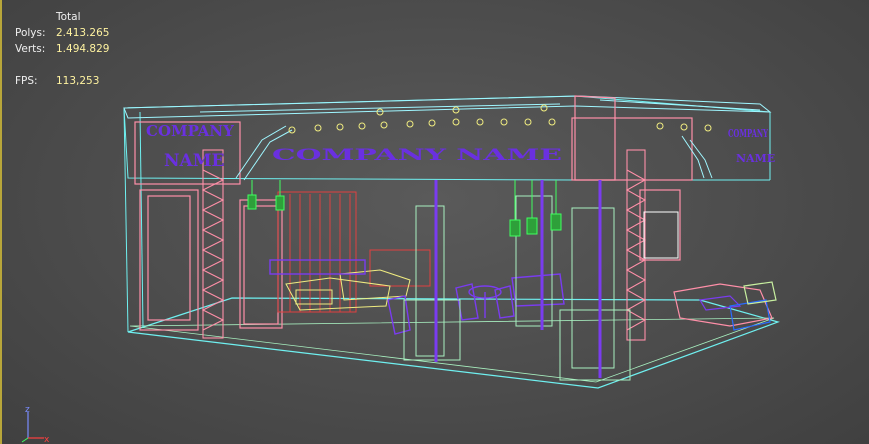 The width and height of the screenshot is (869, 444). I want to click on right-sign-line2: NAME, so click(755, 158).